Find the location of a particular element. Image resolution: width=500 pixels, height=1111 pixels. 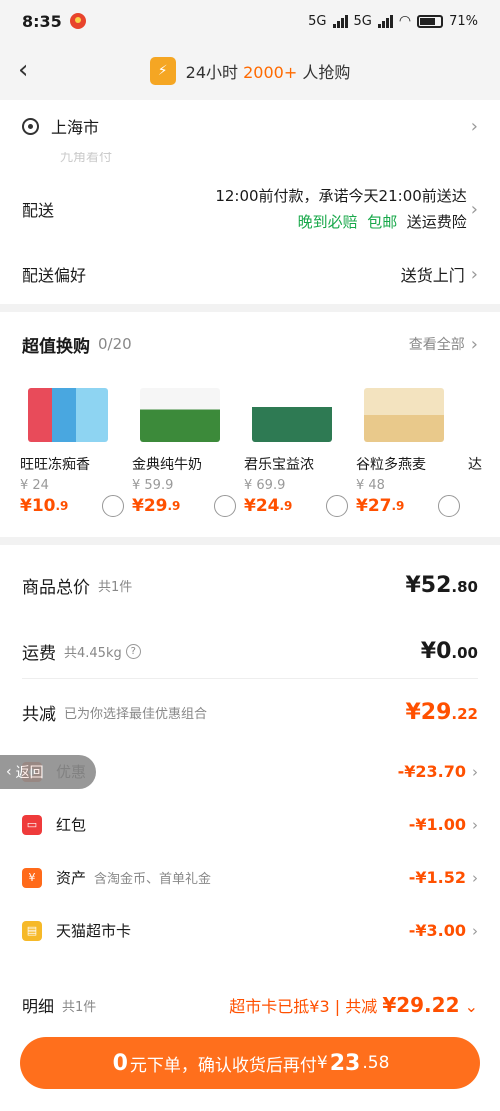

red-packet-amount: -¥1.00 is located at coordinates (437, 824).